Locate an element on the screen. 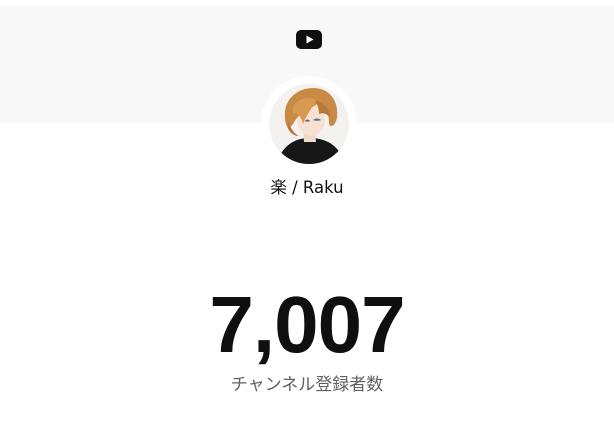  channel-avatar is located at coordinates (309, 124).